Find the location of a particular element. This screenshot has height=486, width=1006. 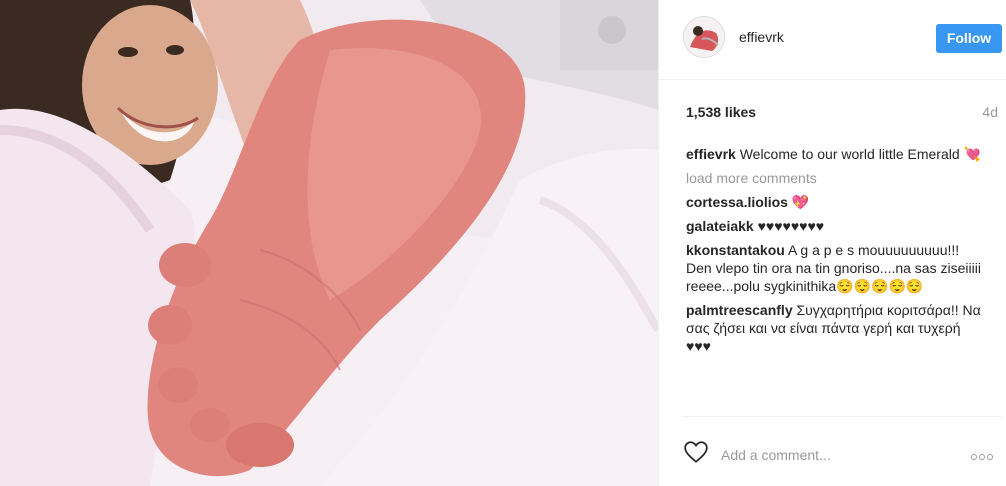

comment-text: 💖 is located at coordinates (800, 202).